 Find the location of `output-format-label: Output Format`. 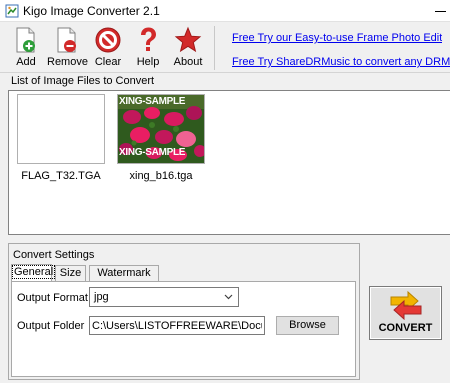

output-format-label: Output Format is located at coordinates (52, 298).